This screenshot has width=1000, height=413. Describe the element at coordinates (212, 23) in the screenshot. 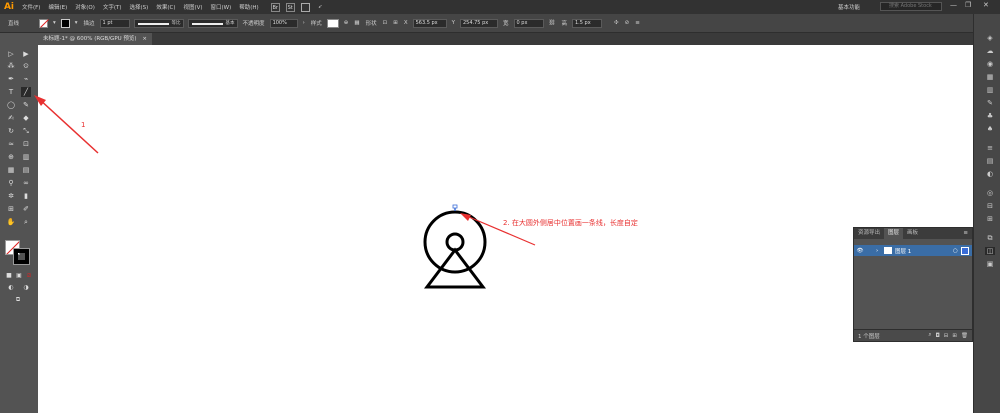

I see `brush-definition: 基本` at that location.